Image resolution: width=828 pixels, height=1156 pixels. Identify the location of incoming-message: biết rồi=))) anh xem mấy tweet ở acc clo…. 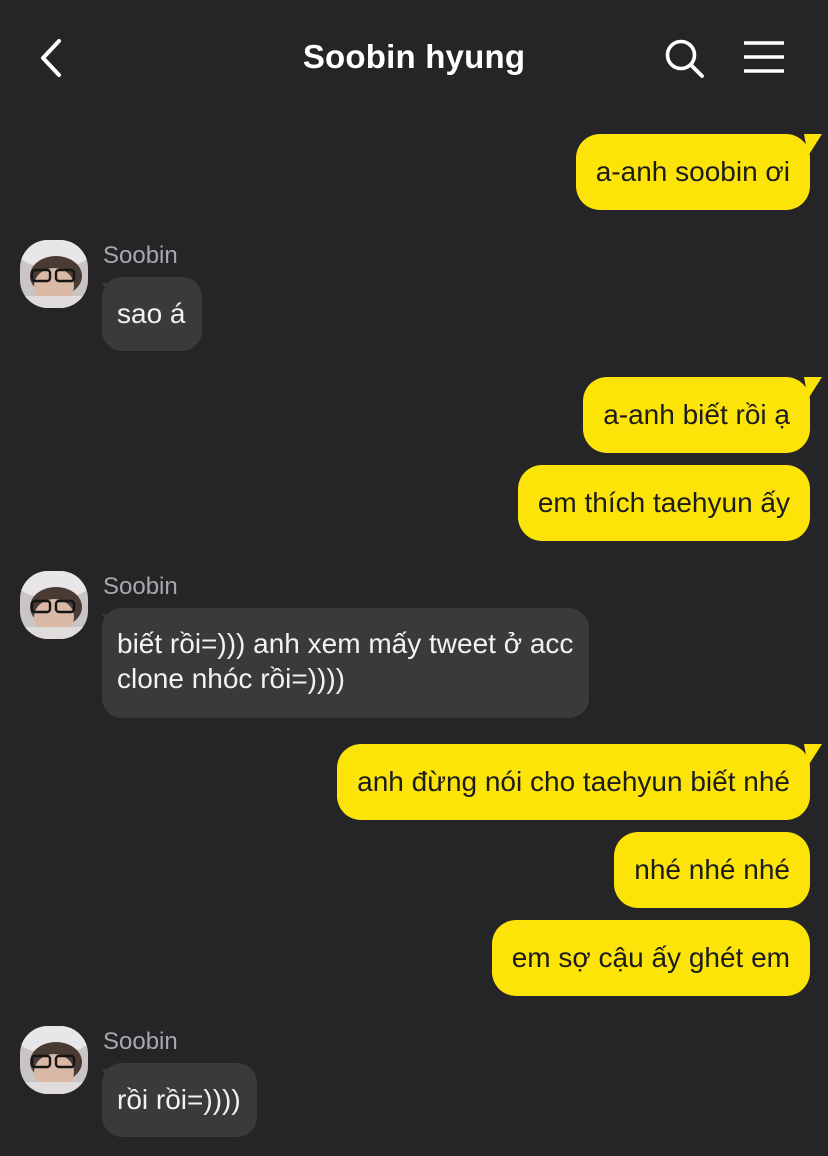
(346, 663).